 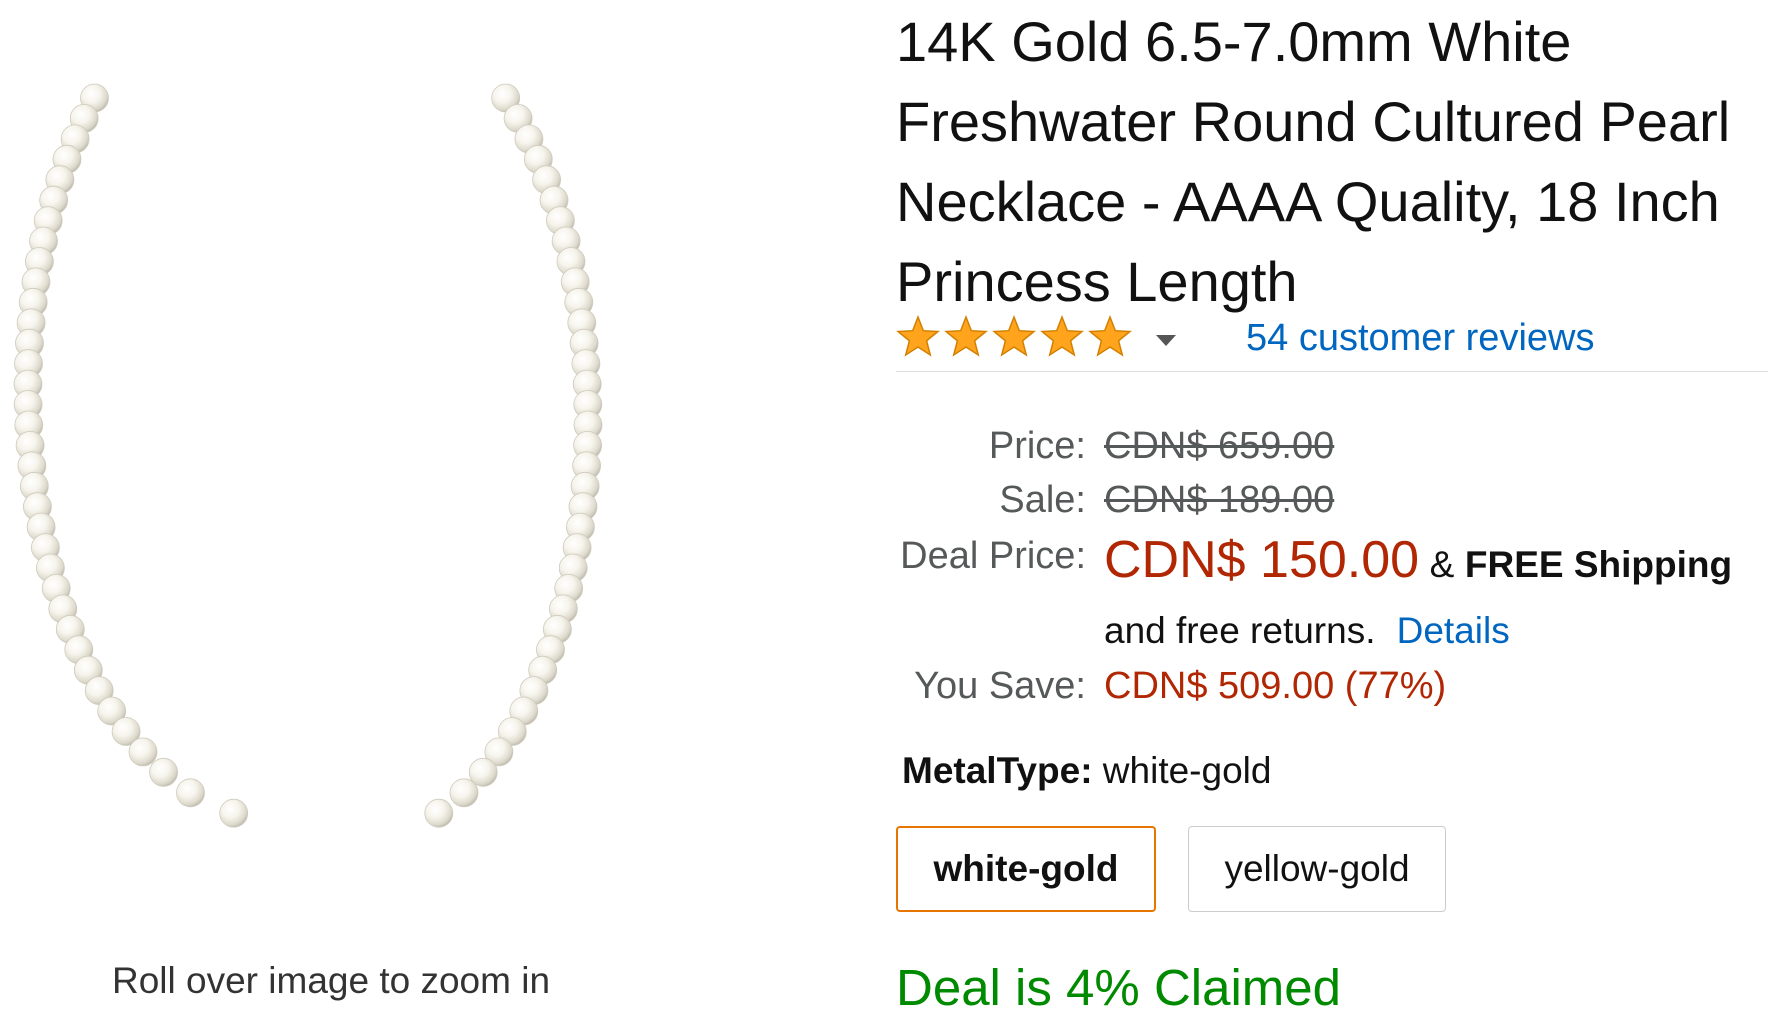 What do you see at coordinates (1262, 560) in the screenshot?
I see `deal-price: CDN$ 150.00` at bounding box center [1262, 560].